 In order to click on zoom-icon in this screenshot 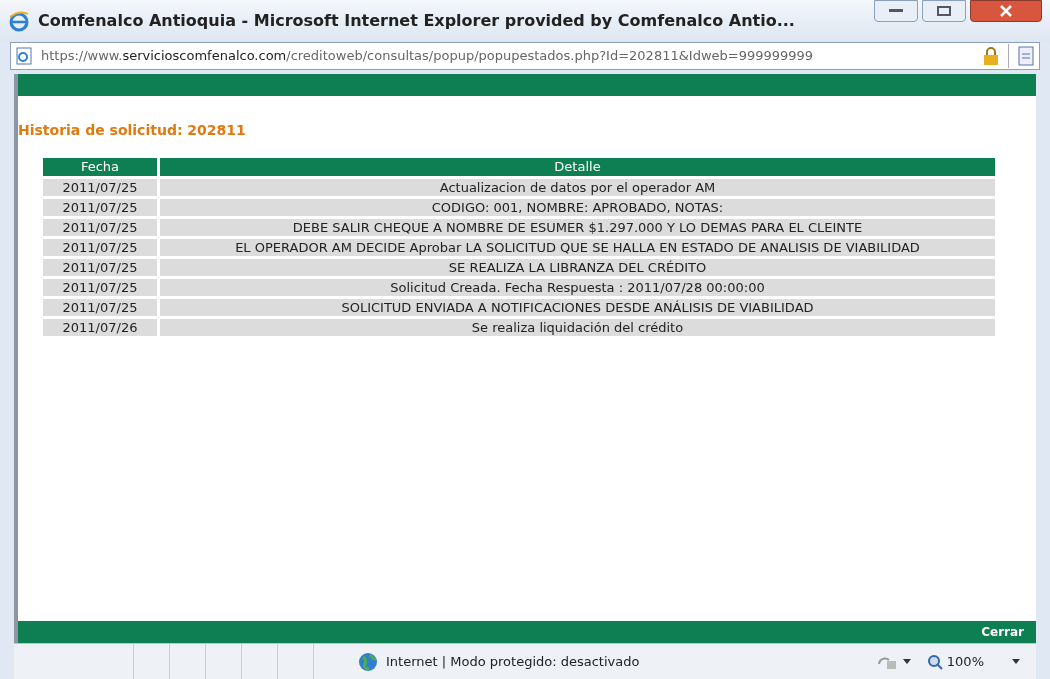, I will do `click(934, 661)`.